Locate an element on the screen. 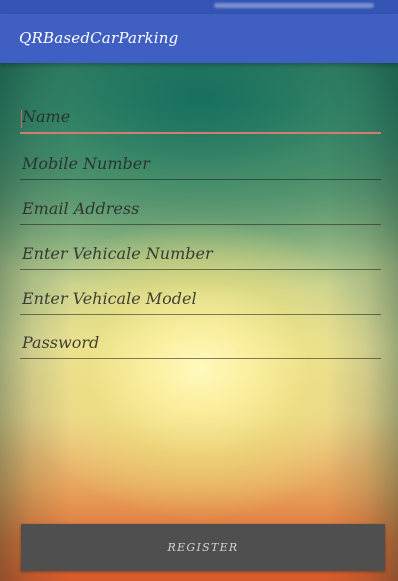  app-title: QRBasedCarParking is located at coordinates (99, 38).